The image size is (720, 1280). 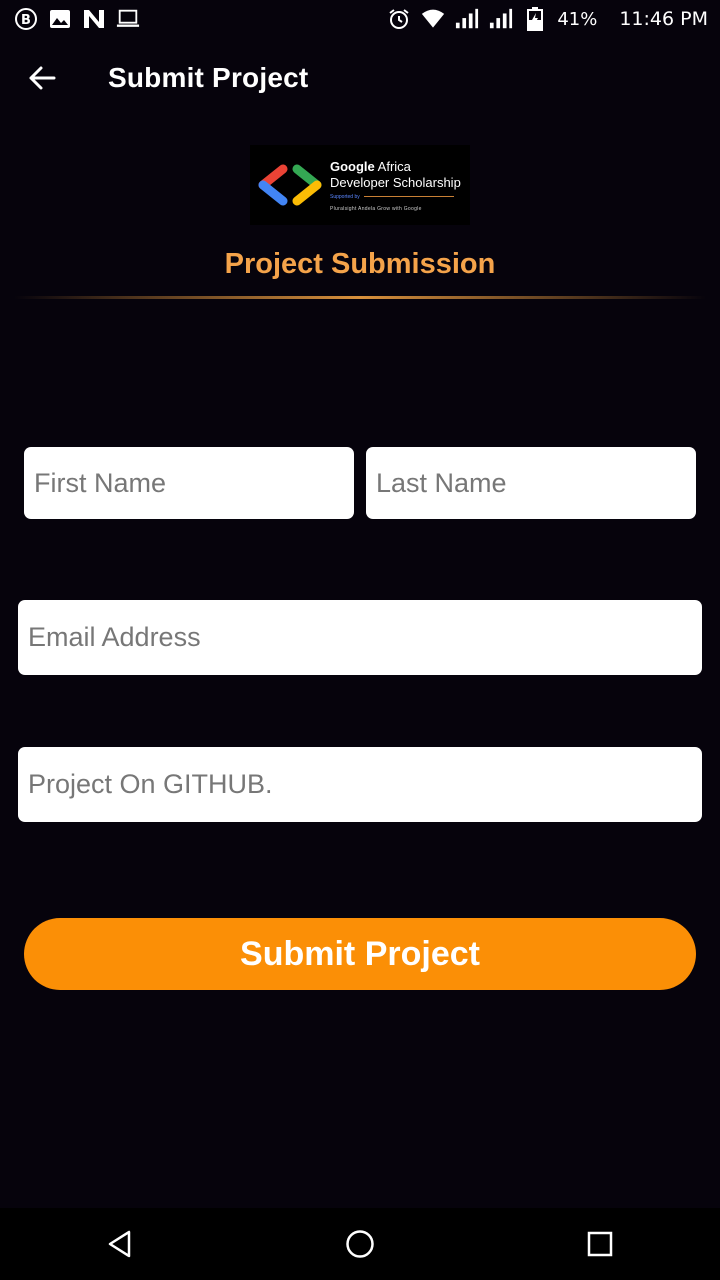 I want to click on submit-project-button: Submit Project, so click(x=360, y=954).